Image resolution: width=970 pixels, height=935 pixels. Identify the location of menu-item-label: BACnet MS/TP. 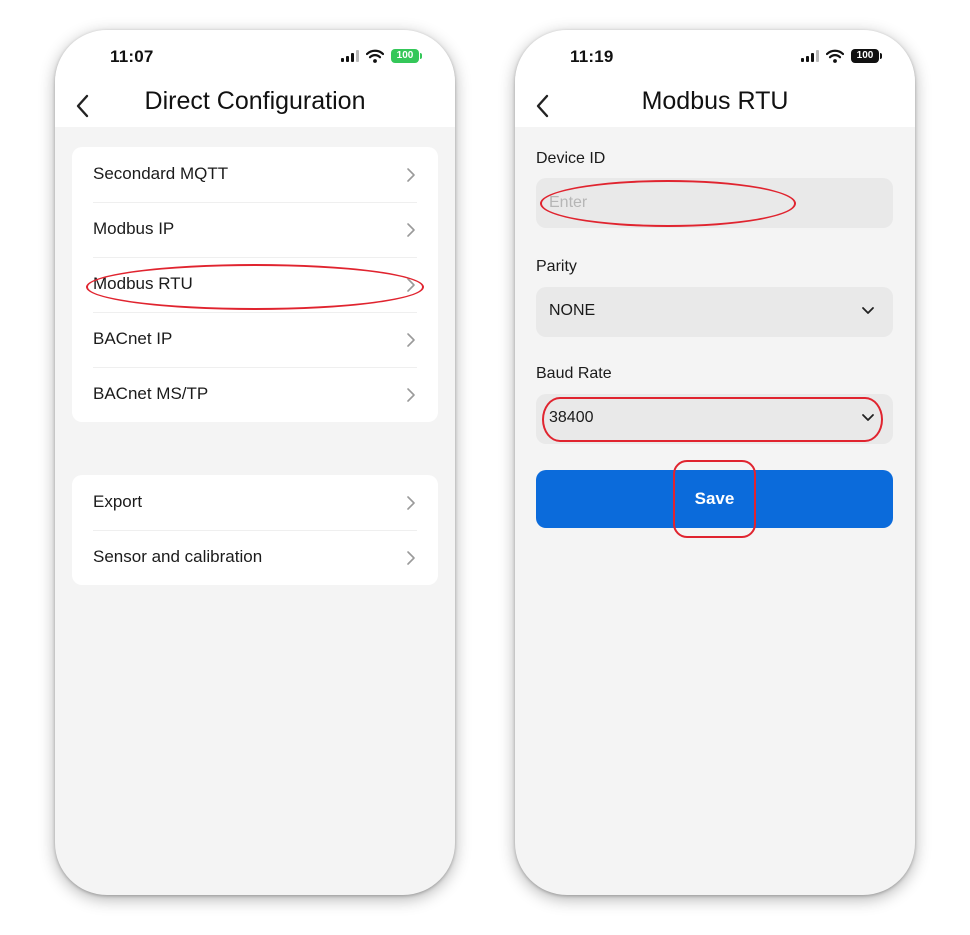
(151, 393).